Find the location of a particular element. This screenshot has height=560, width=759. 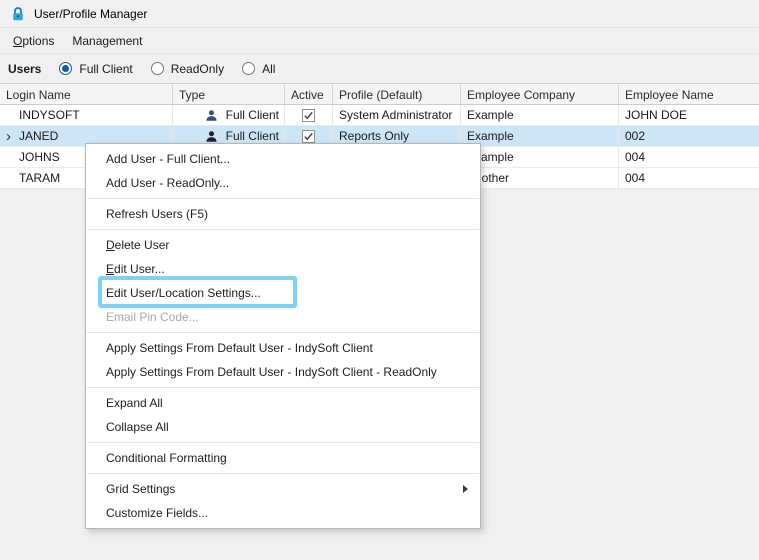

column-header-login-name: Login Name is located at coordinates (86, 94).